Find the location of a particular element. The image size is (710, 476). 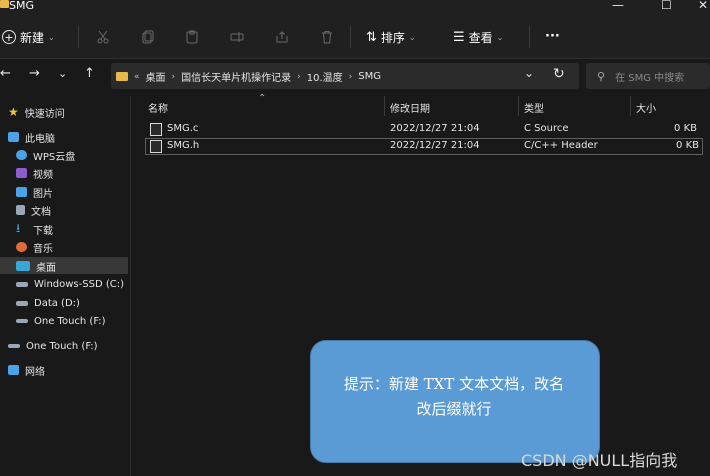

plus-icon: + is located at coordinates (9, 37).